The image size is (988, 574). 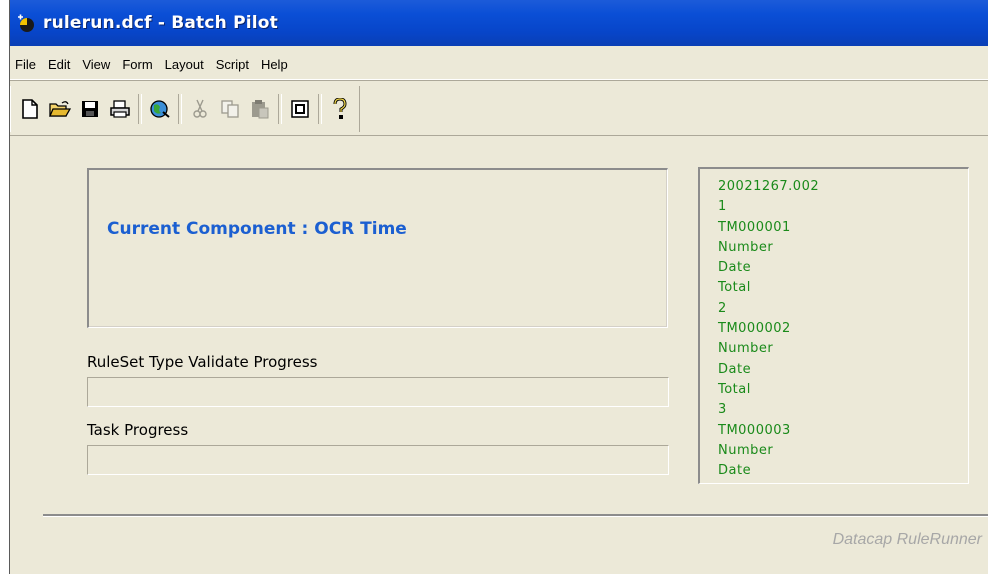 What do you see at coordinates (26, 64) in the screenshot?
I see `menu-file: File` at bounding box center [26, 64].